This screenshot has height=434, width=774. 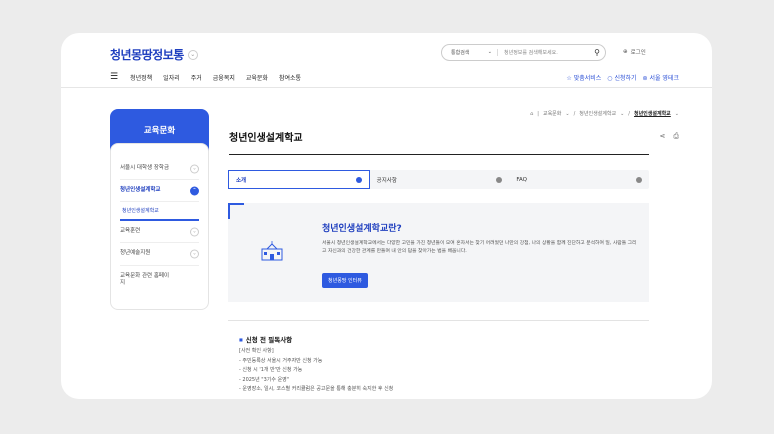 What do you see at coordinates (257, 77) in the screenshot?
I see `nav-item-education: 교육문화` at bounding box center [257, 77].